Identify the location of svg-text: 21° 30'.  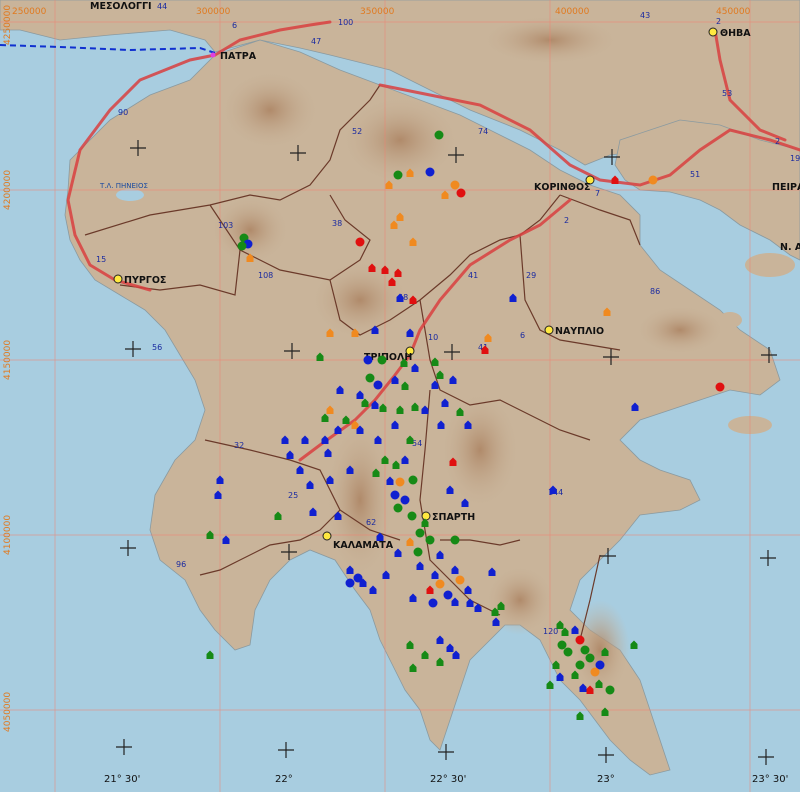
(122, 779).